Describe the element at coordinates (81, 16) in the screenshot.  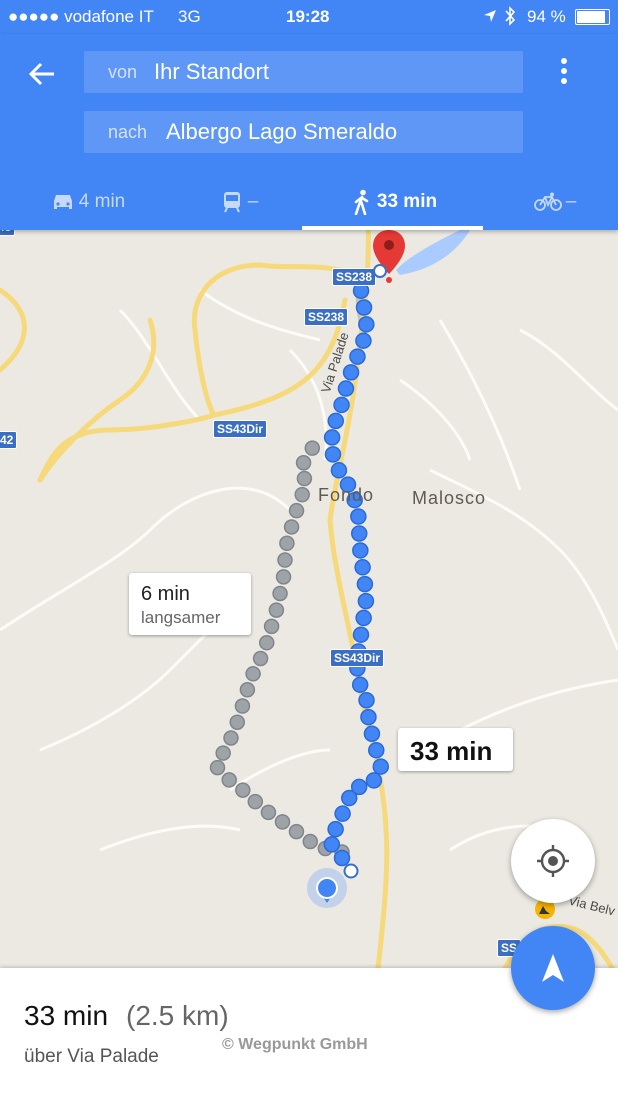
I see `carrier: ●●●●● vodafone IT` at that location.